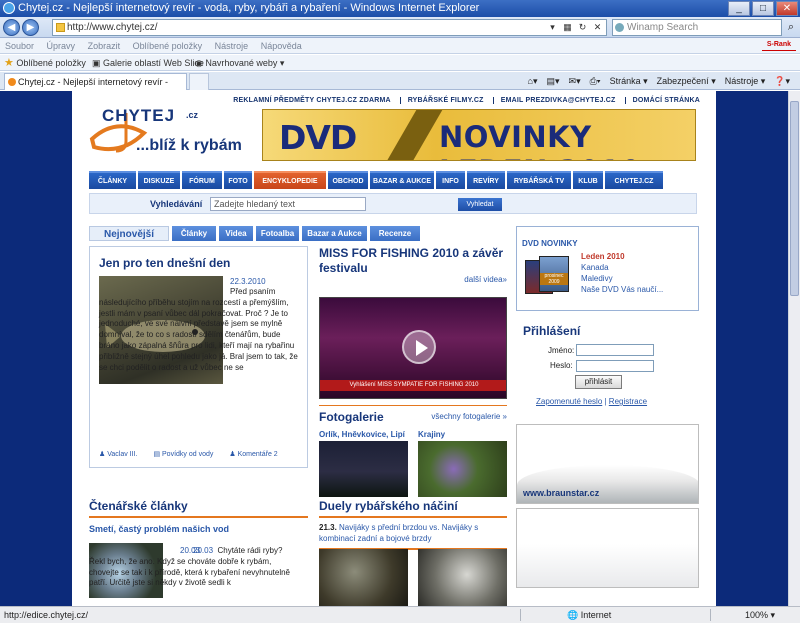 This screenshot has width=800, height=623. What do you see at coordinates (697, 27) in the screenshot?
I see `search-input: Winamp Search` at bounding box center [697, 27].